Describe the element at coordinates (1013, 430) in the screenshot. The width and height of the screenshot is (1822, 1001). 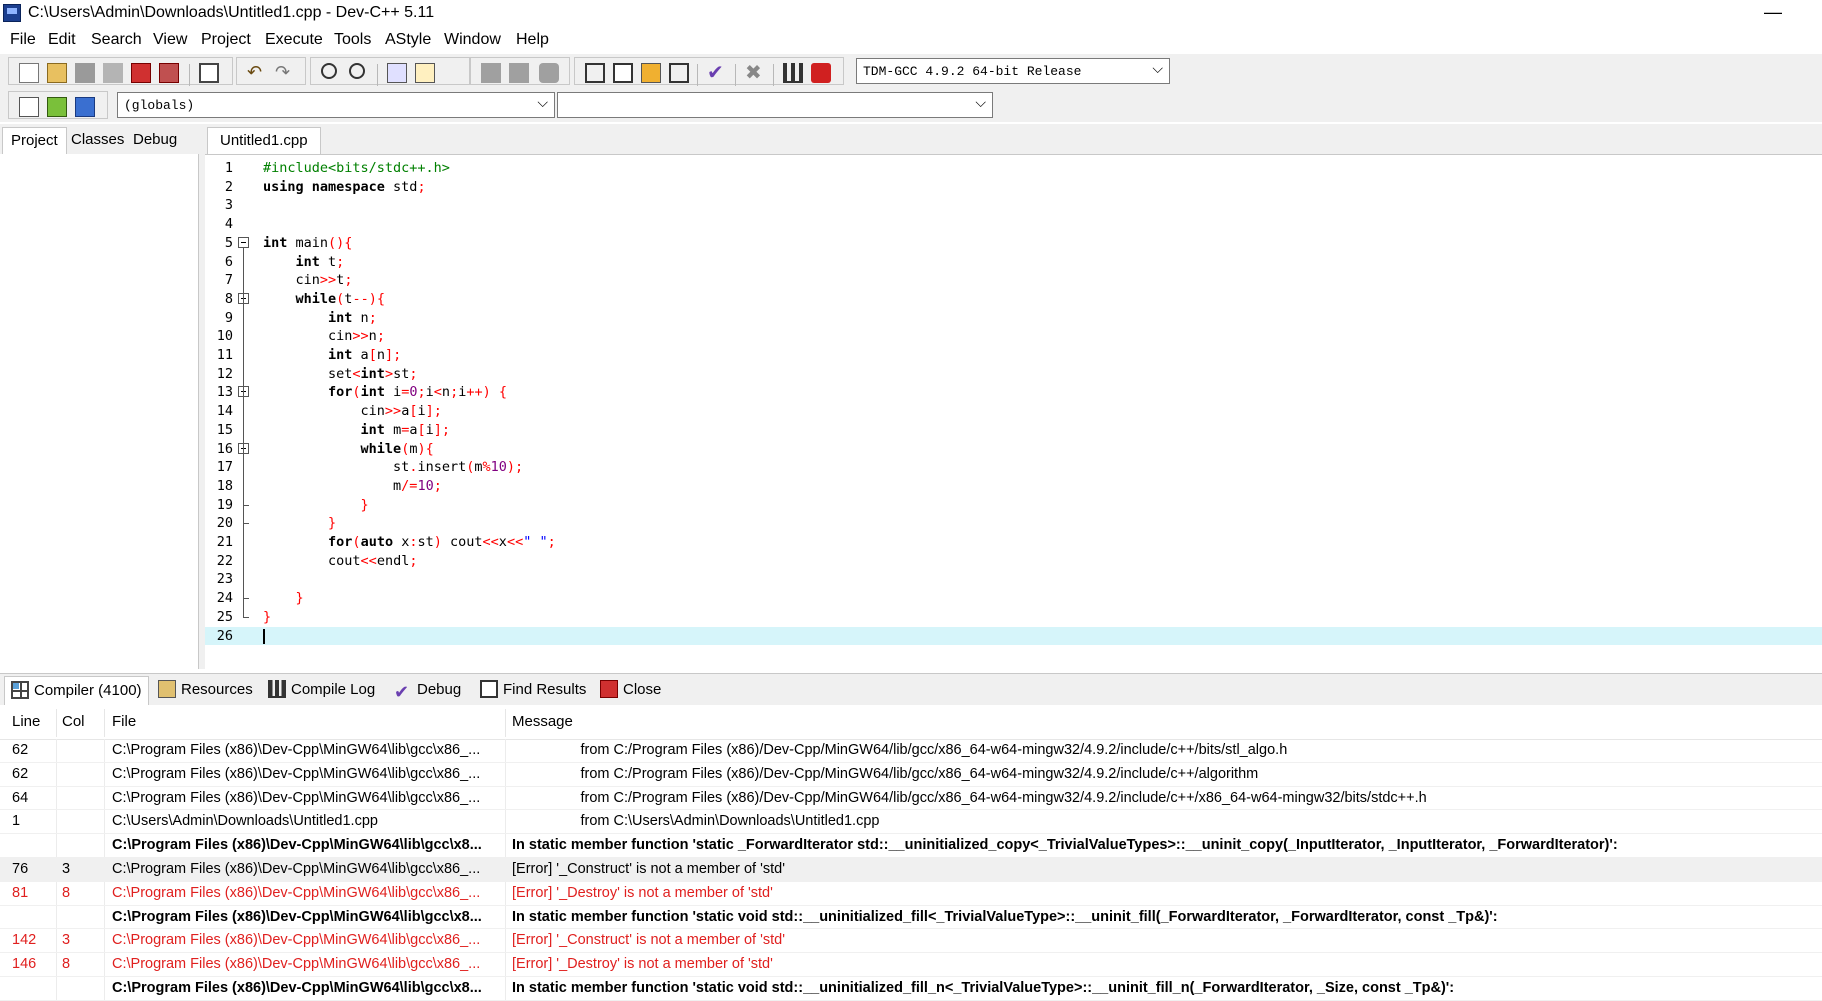
I see `code-line: 15 int m=a[i];` at that location.